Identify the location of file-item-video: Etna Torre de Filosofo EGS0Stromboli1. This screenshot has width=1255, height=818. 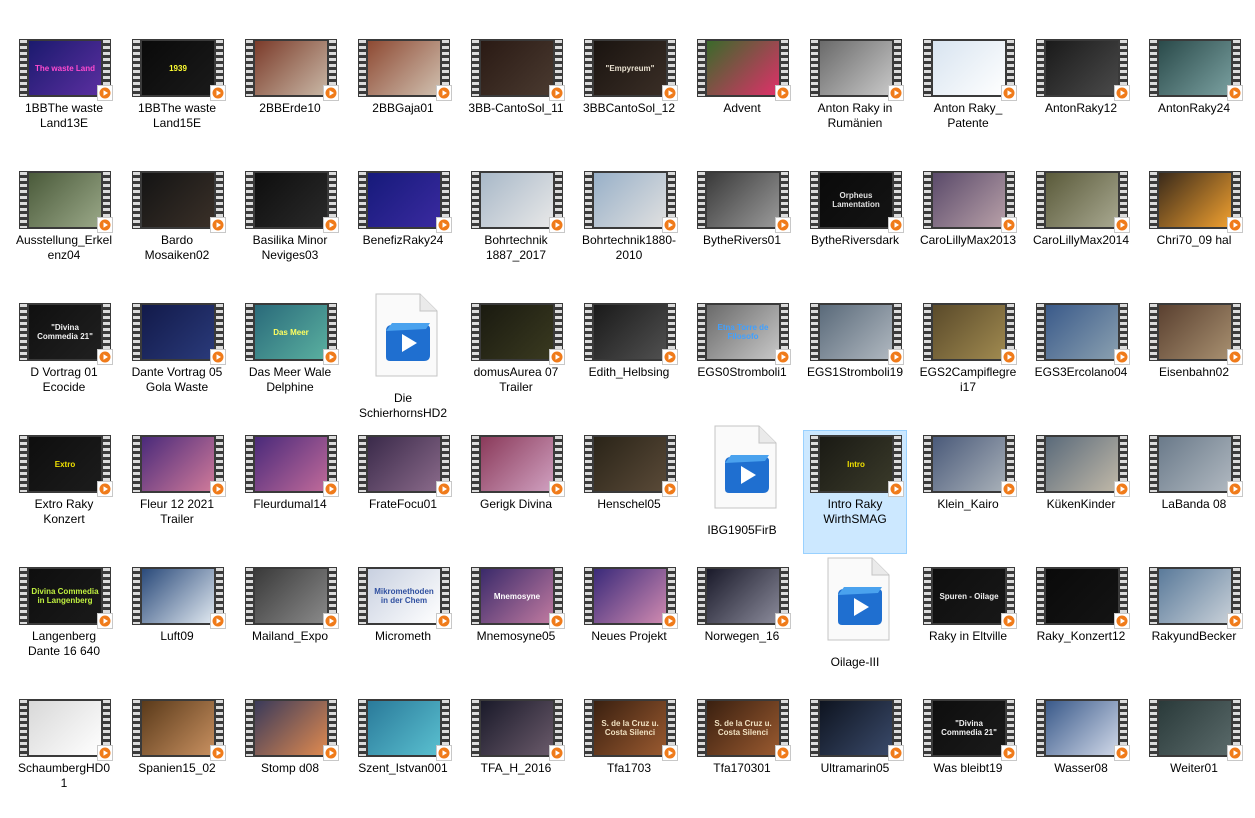
(742, 360).